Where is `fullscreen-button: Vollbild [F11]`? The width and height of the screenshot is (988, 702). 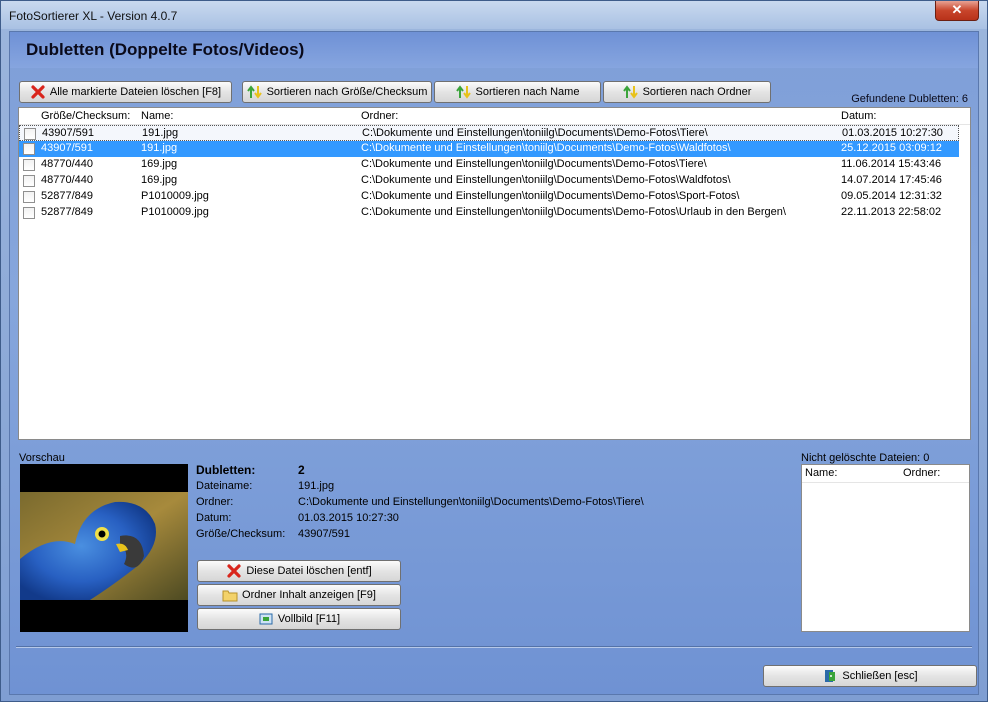
fullscreen-button: Vollbild [F11] is located at coordinates (299, 619).